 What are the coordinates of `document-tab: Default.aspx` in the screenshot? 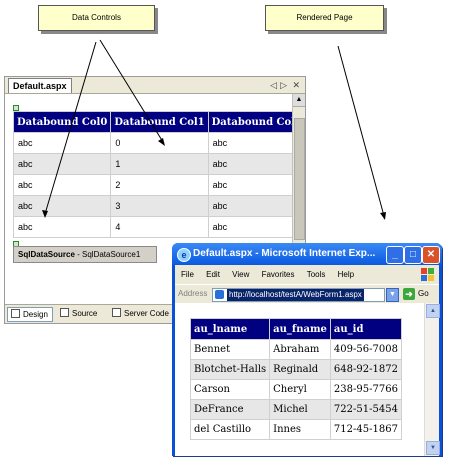 It's located at (40, 85).